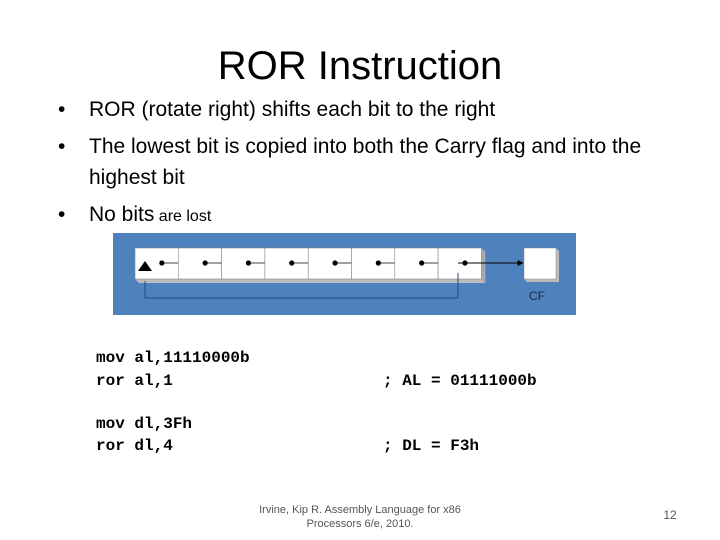 Image resolution: width=720 pixels, height=540 pixels. What do you see at coordinates (360, 510) in the screenshot?
I see `citation-line: Irvine, Kip R. Assembly Language for x86` at bounding box center [360, 510].